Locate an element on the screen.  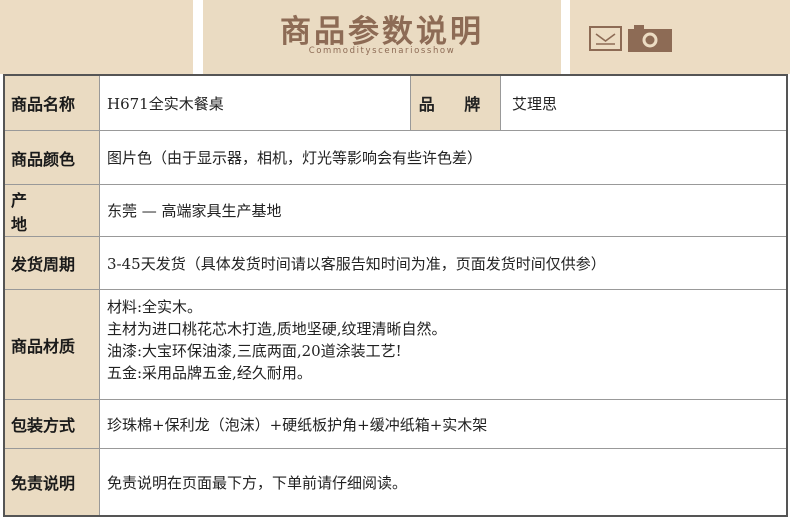
material-line: 五金:采用品牌五金,经久耐用。 is located at coordinates (209, 373).